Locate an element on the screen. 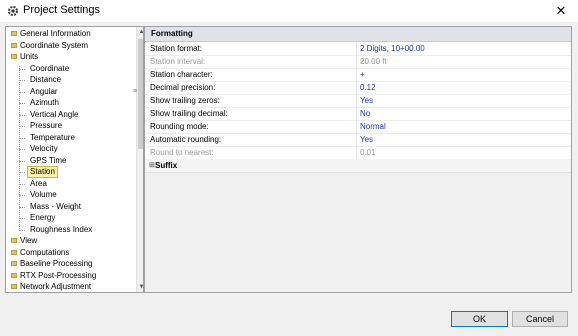  window-title: Project Settings is located at coordinates (62, 10).